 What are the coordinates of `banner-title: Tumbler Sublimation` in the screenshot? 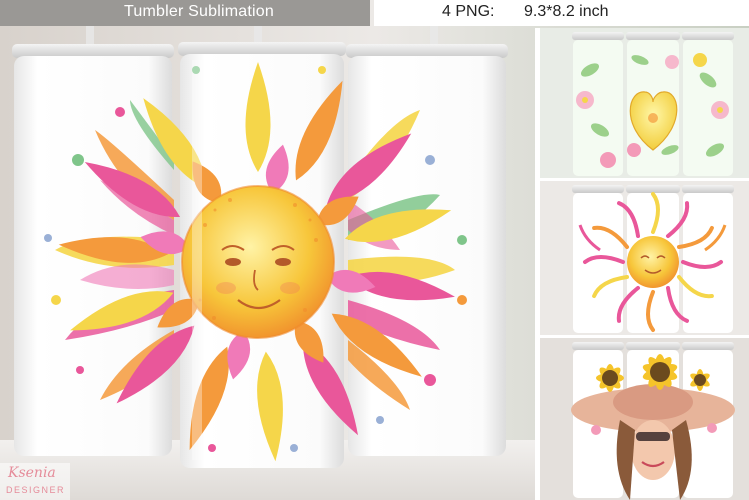 It's located at (199, 11).